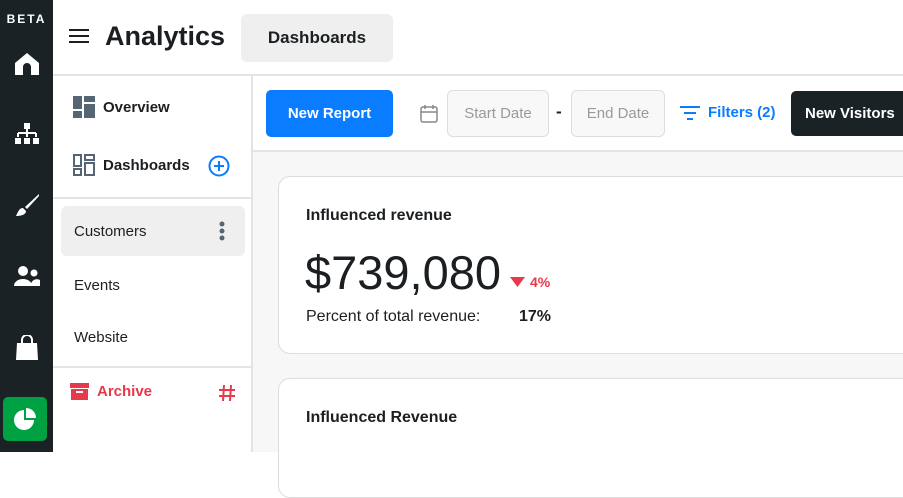 This screenshot has width=903, height=498. Describe the element at coordinates (618, 113) in the screenshot. I see `end-date-input: End Date` at that location.